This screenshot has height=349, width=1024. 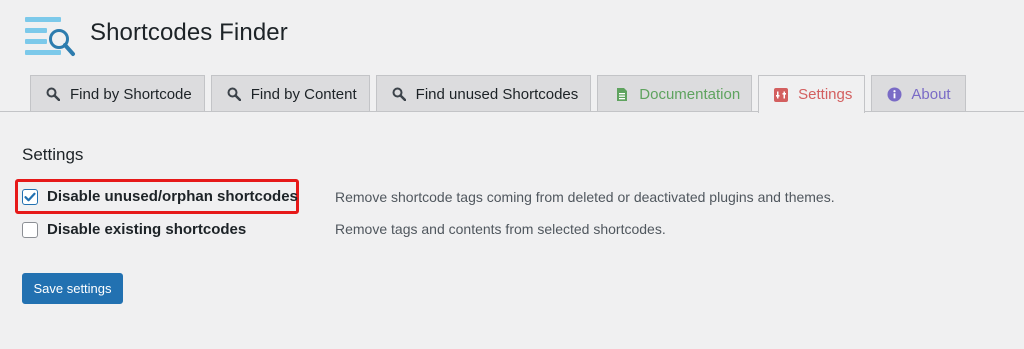 I want to click on save-settings-button: Save settings, so click(x=72, y=288).